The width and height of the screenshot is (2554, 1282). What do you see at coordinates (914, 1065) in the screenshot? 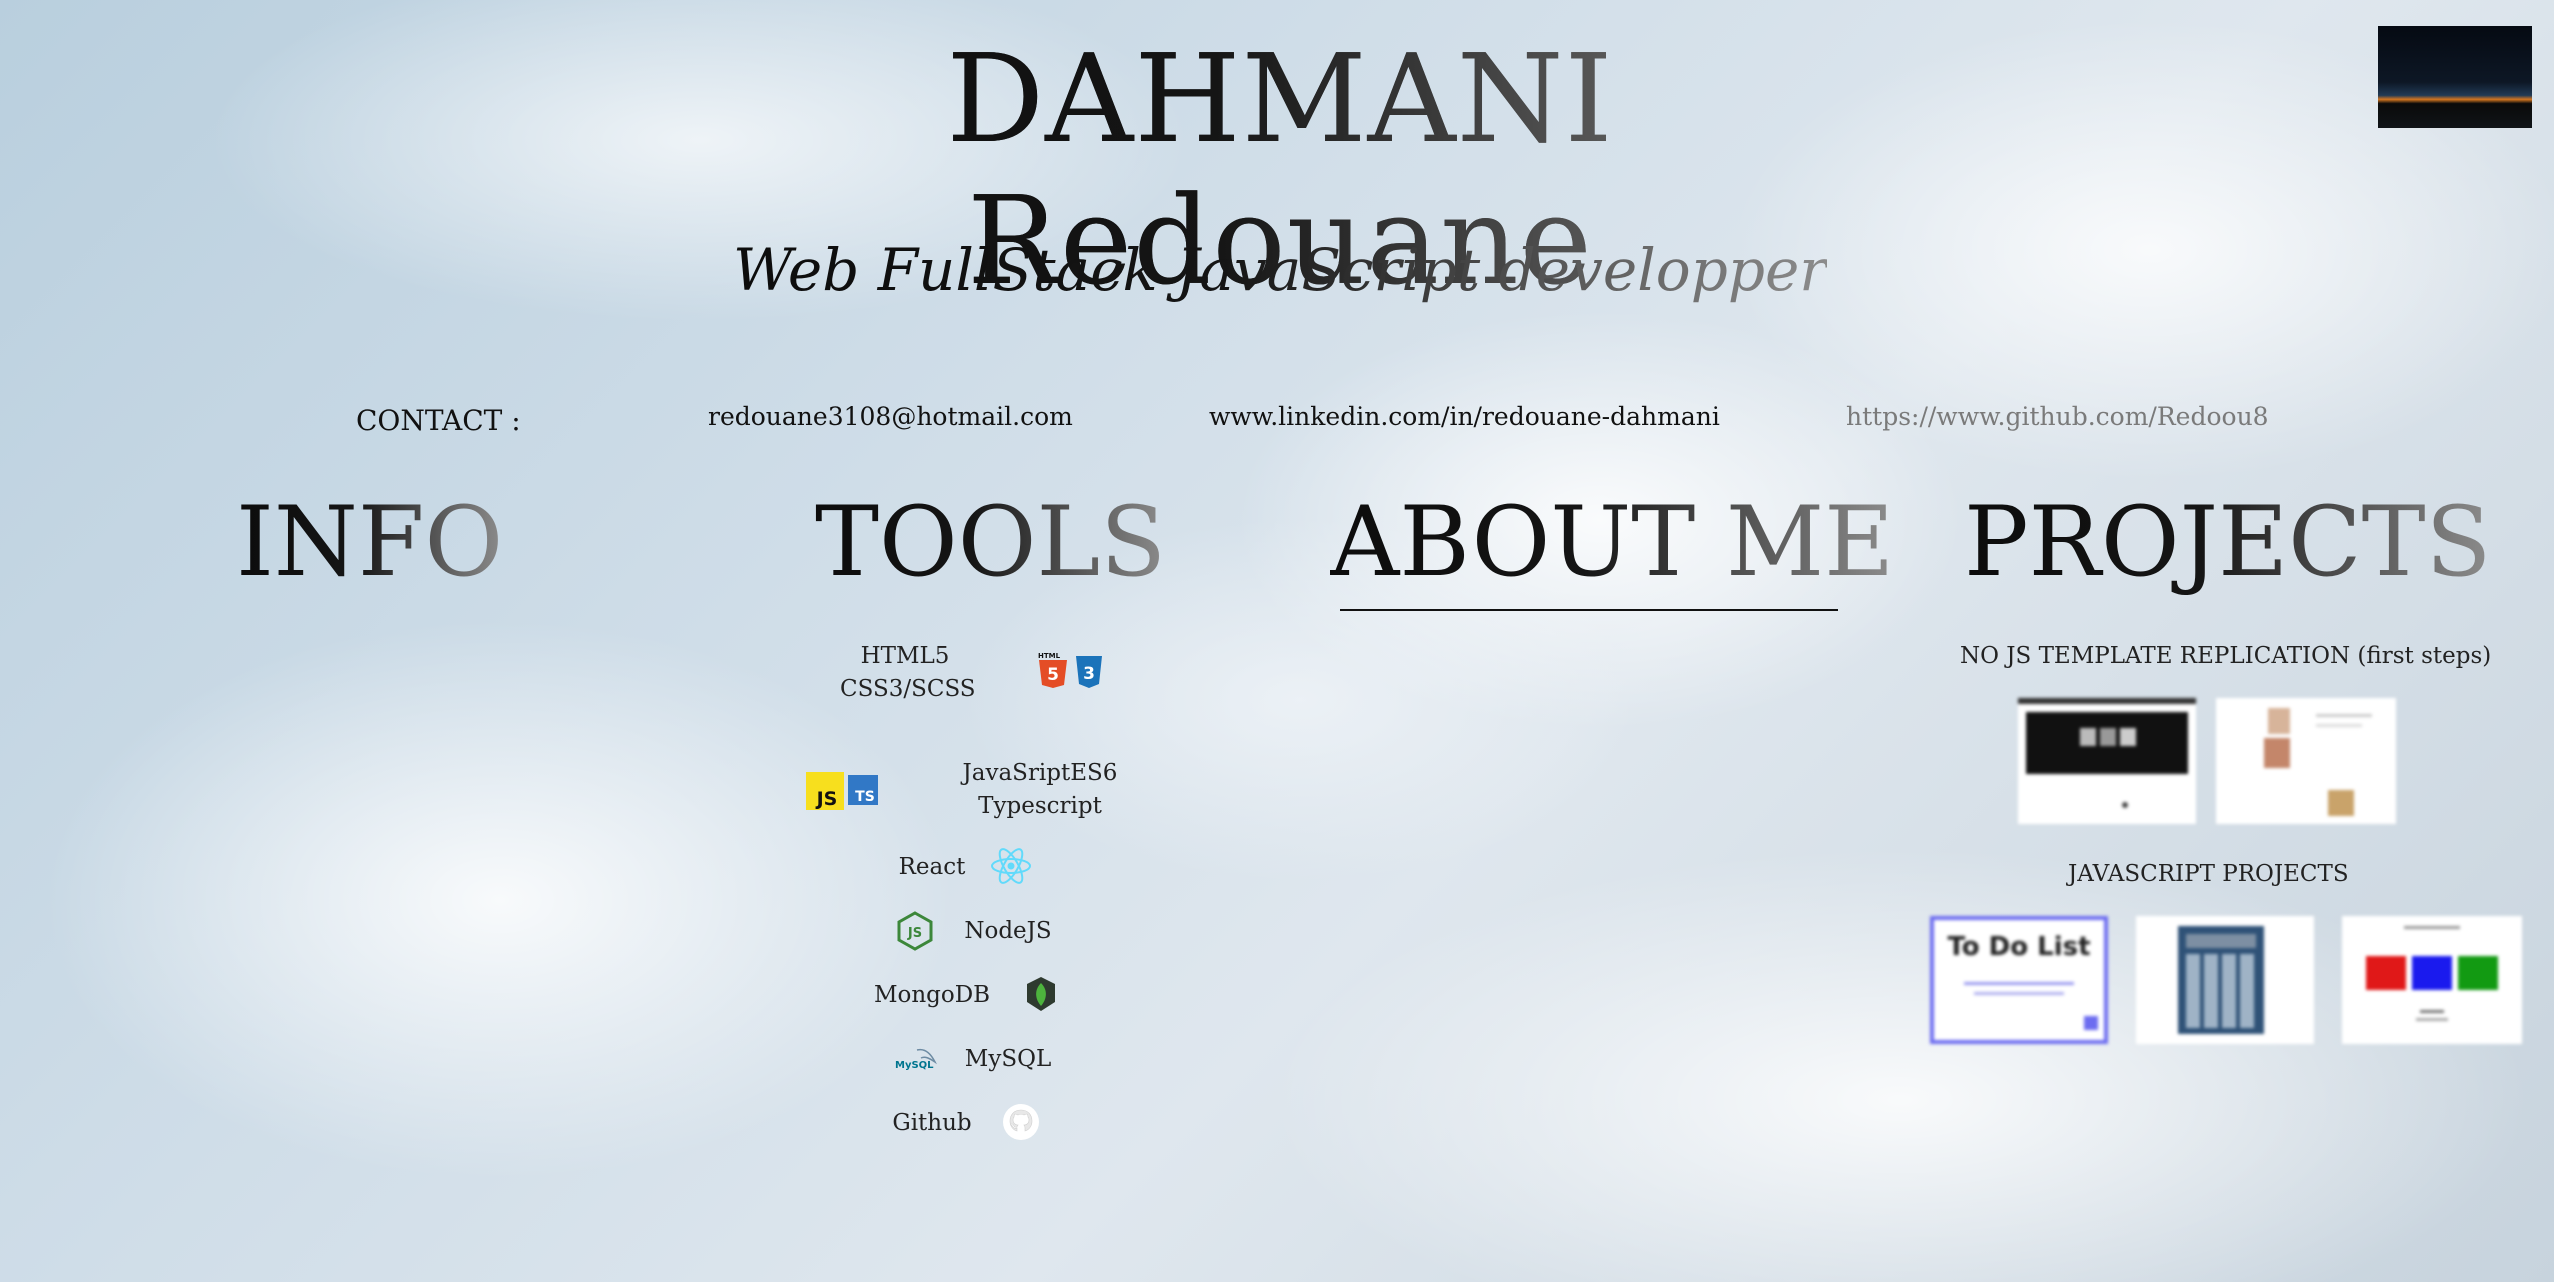
I see `svg-text: MySQL` at bounding box center [914, 1065].